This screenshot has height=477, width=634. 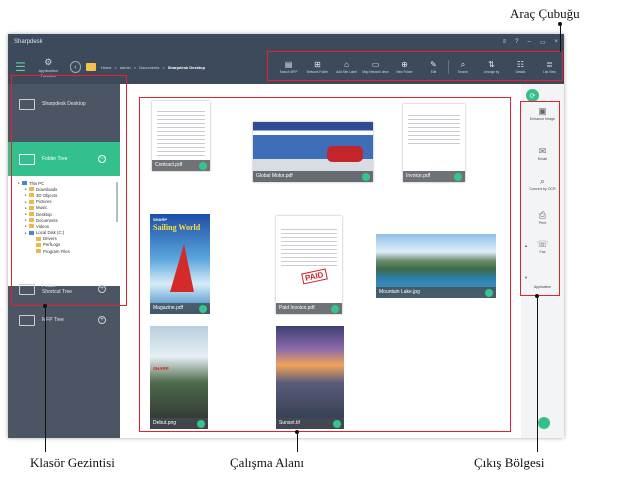 What do you see at coordinates (69, 190) in the screenshot?
I see `highlight-folder-navigation` at bounding box center [69, 190].